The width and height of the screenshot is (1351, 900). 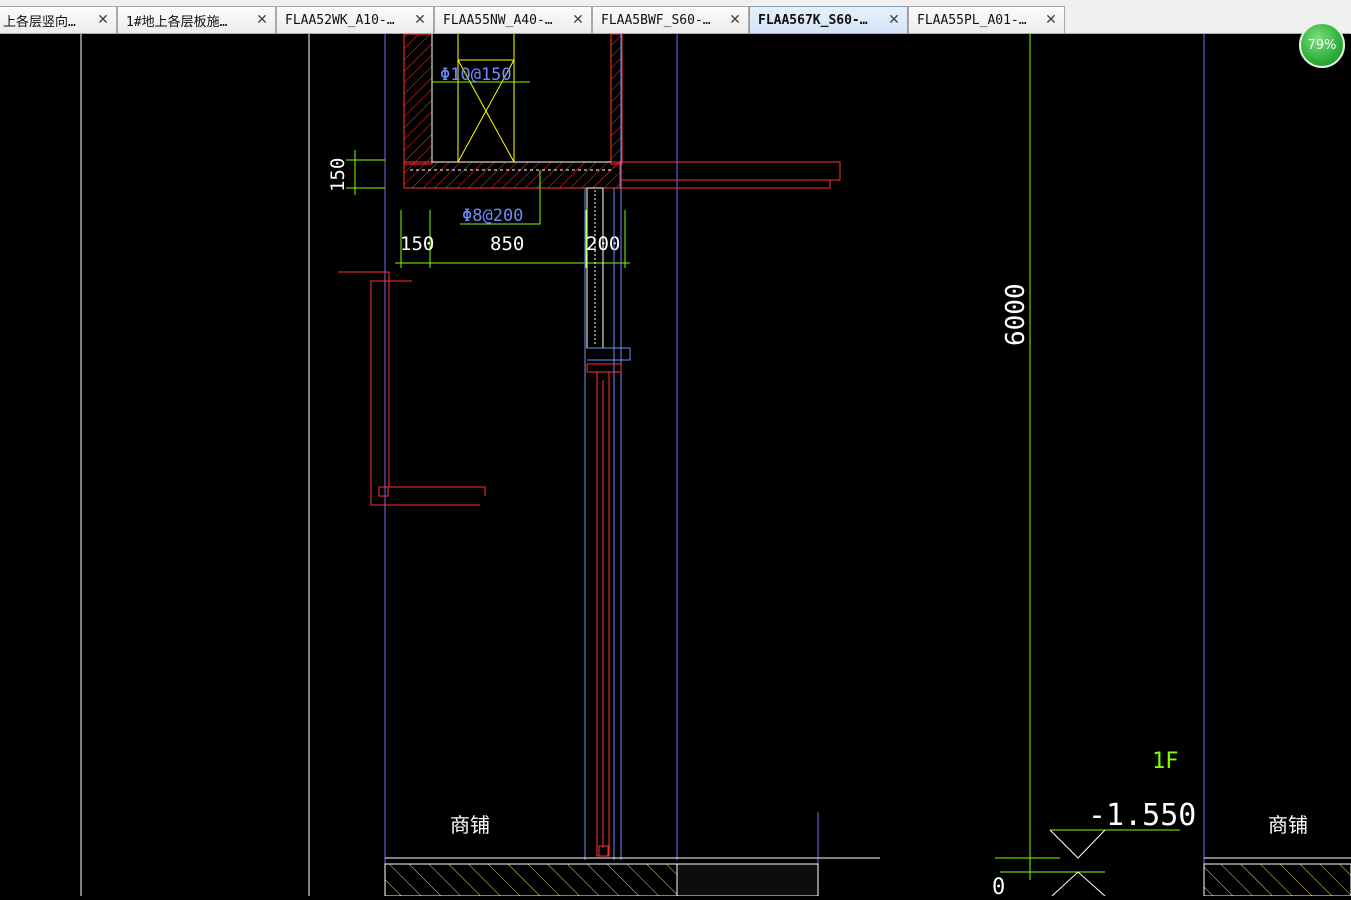 What do you see at coordinates (1322, 45) in the screenshot?
I see `zoom-indicator: 79%` at bounding box center [1322, 45].